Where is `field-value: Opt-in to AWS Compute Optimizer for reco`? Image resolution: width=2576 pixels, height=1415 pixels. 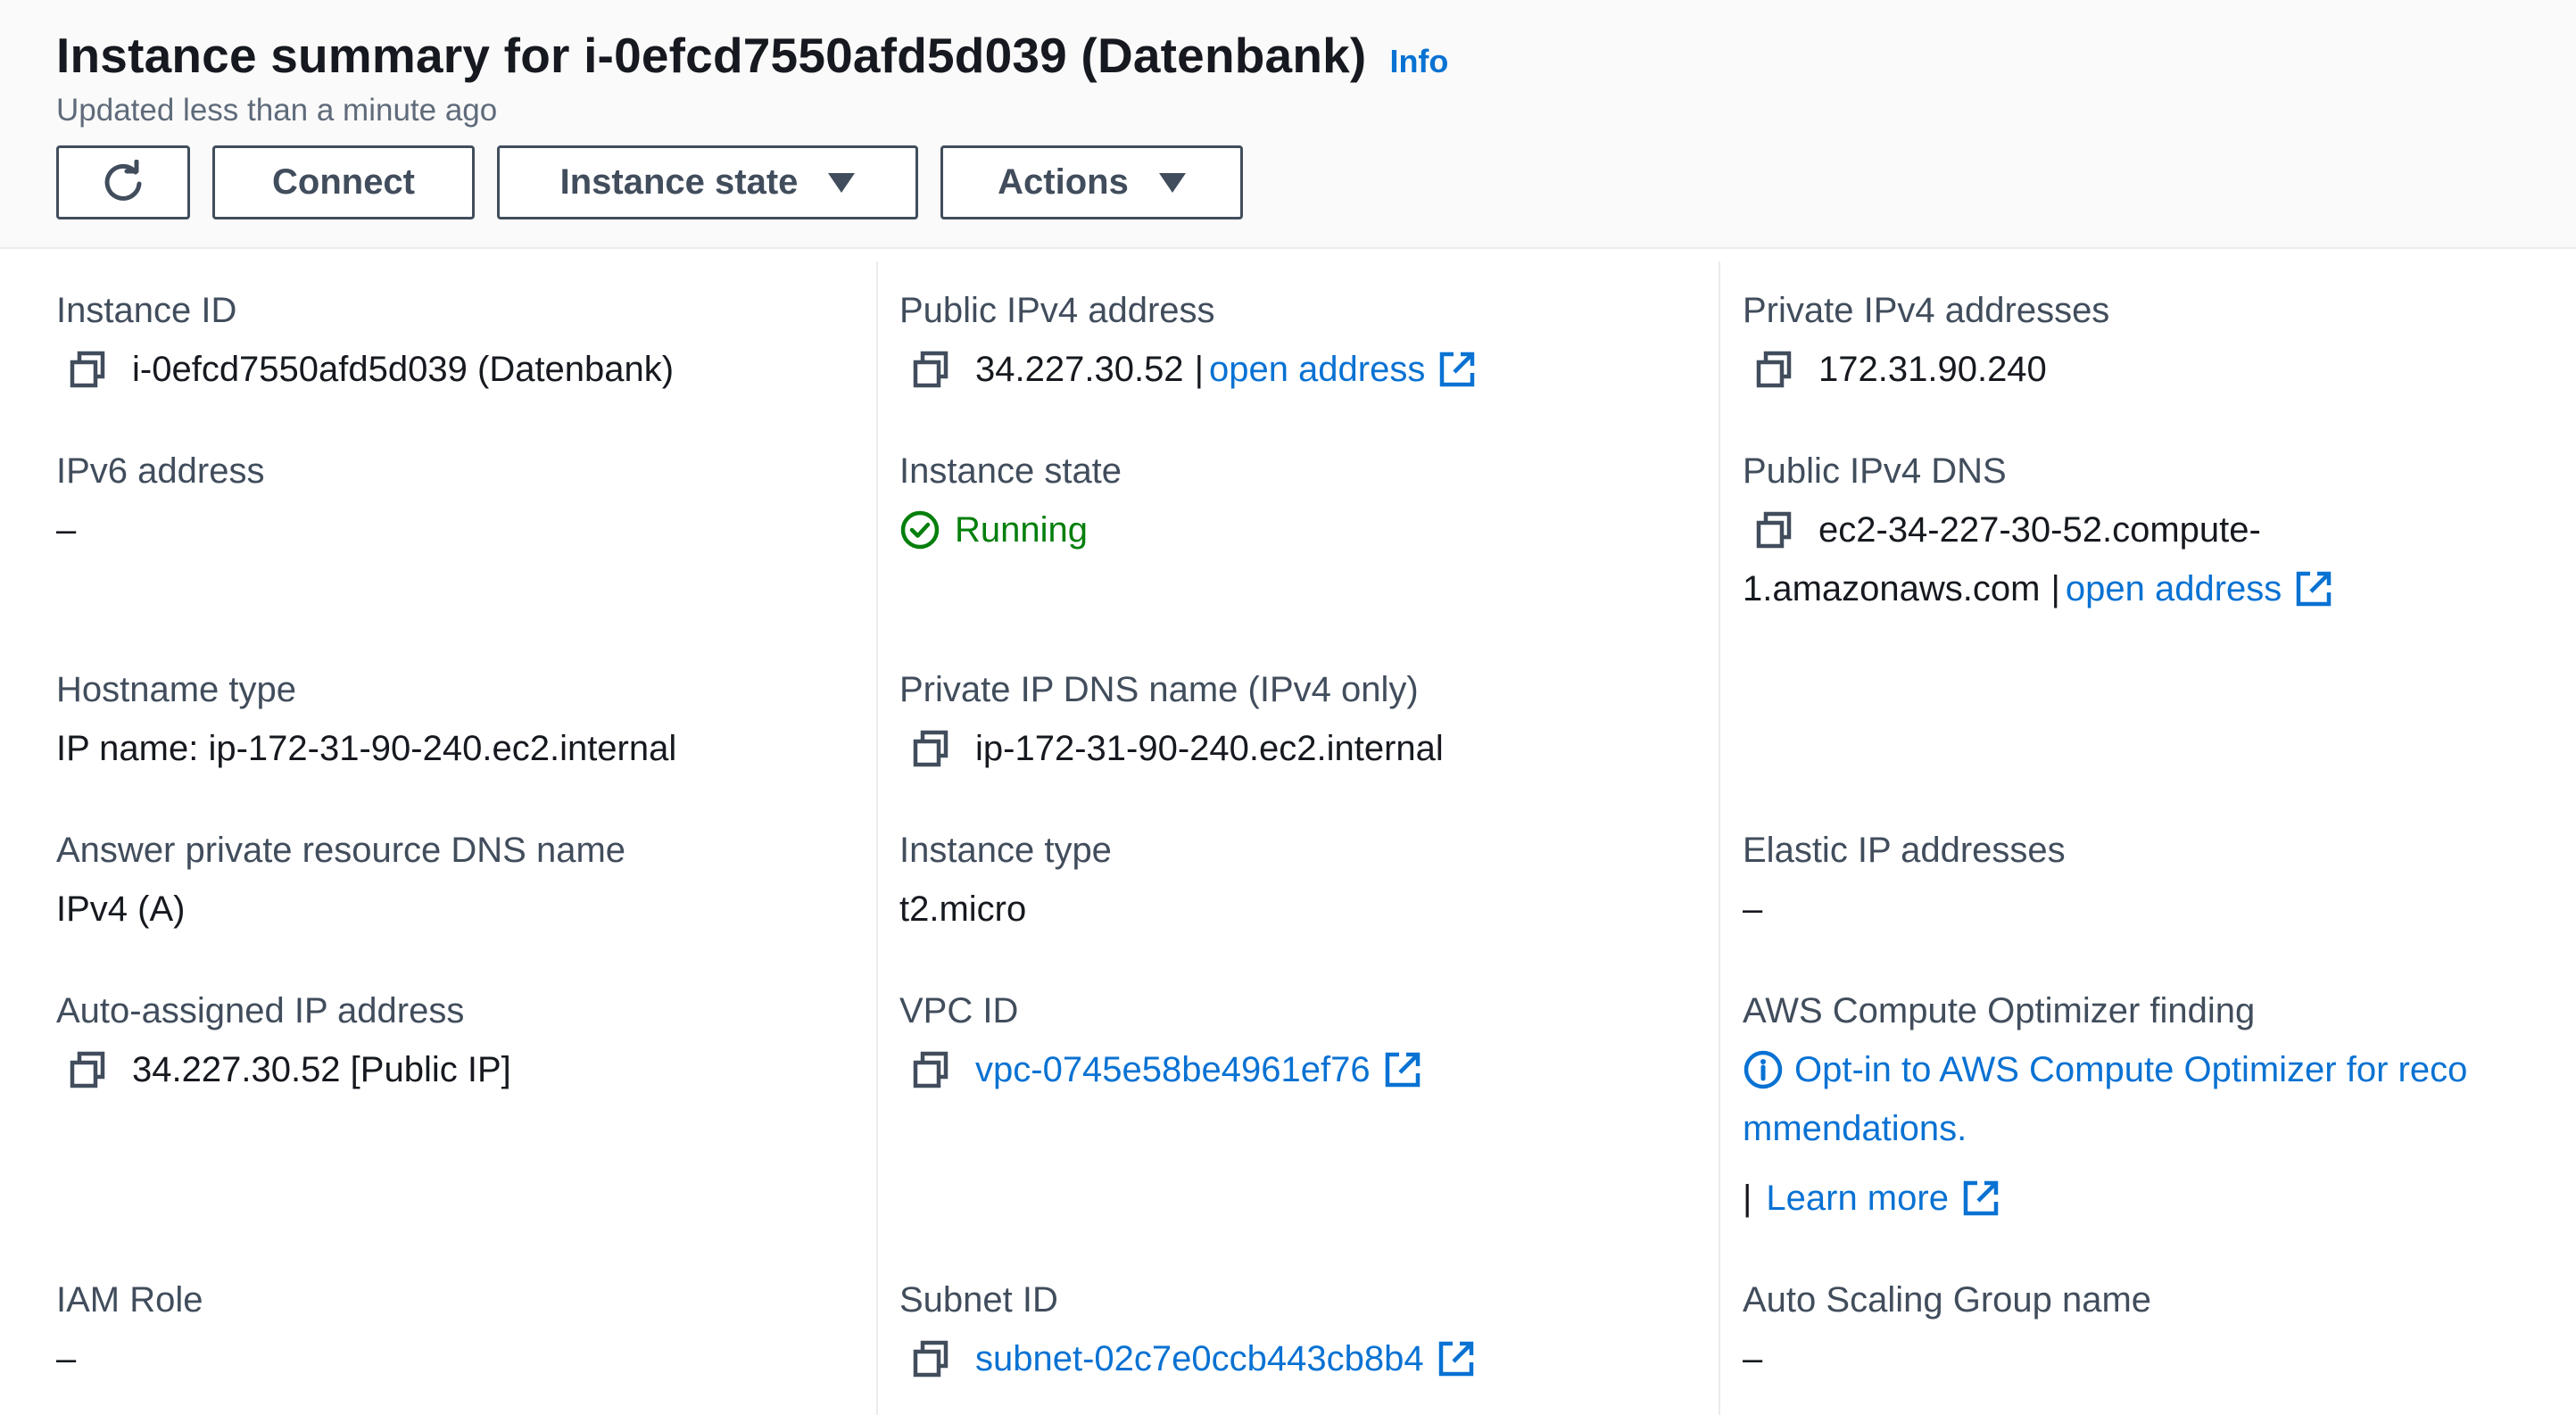
field-value: Opt-in to AWS Compute Optimizer for reco is located at coordinates (2145, 1069).